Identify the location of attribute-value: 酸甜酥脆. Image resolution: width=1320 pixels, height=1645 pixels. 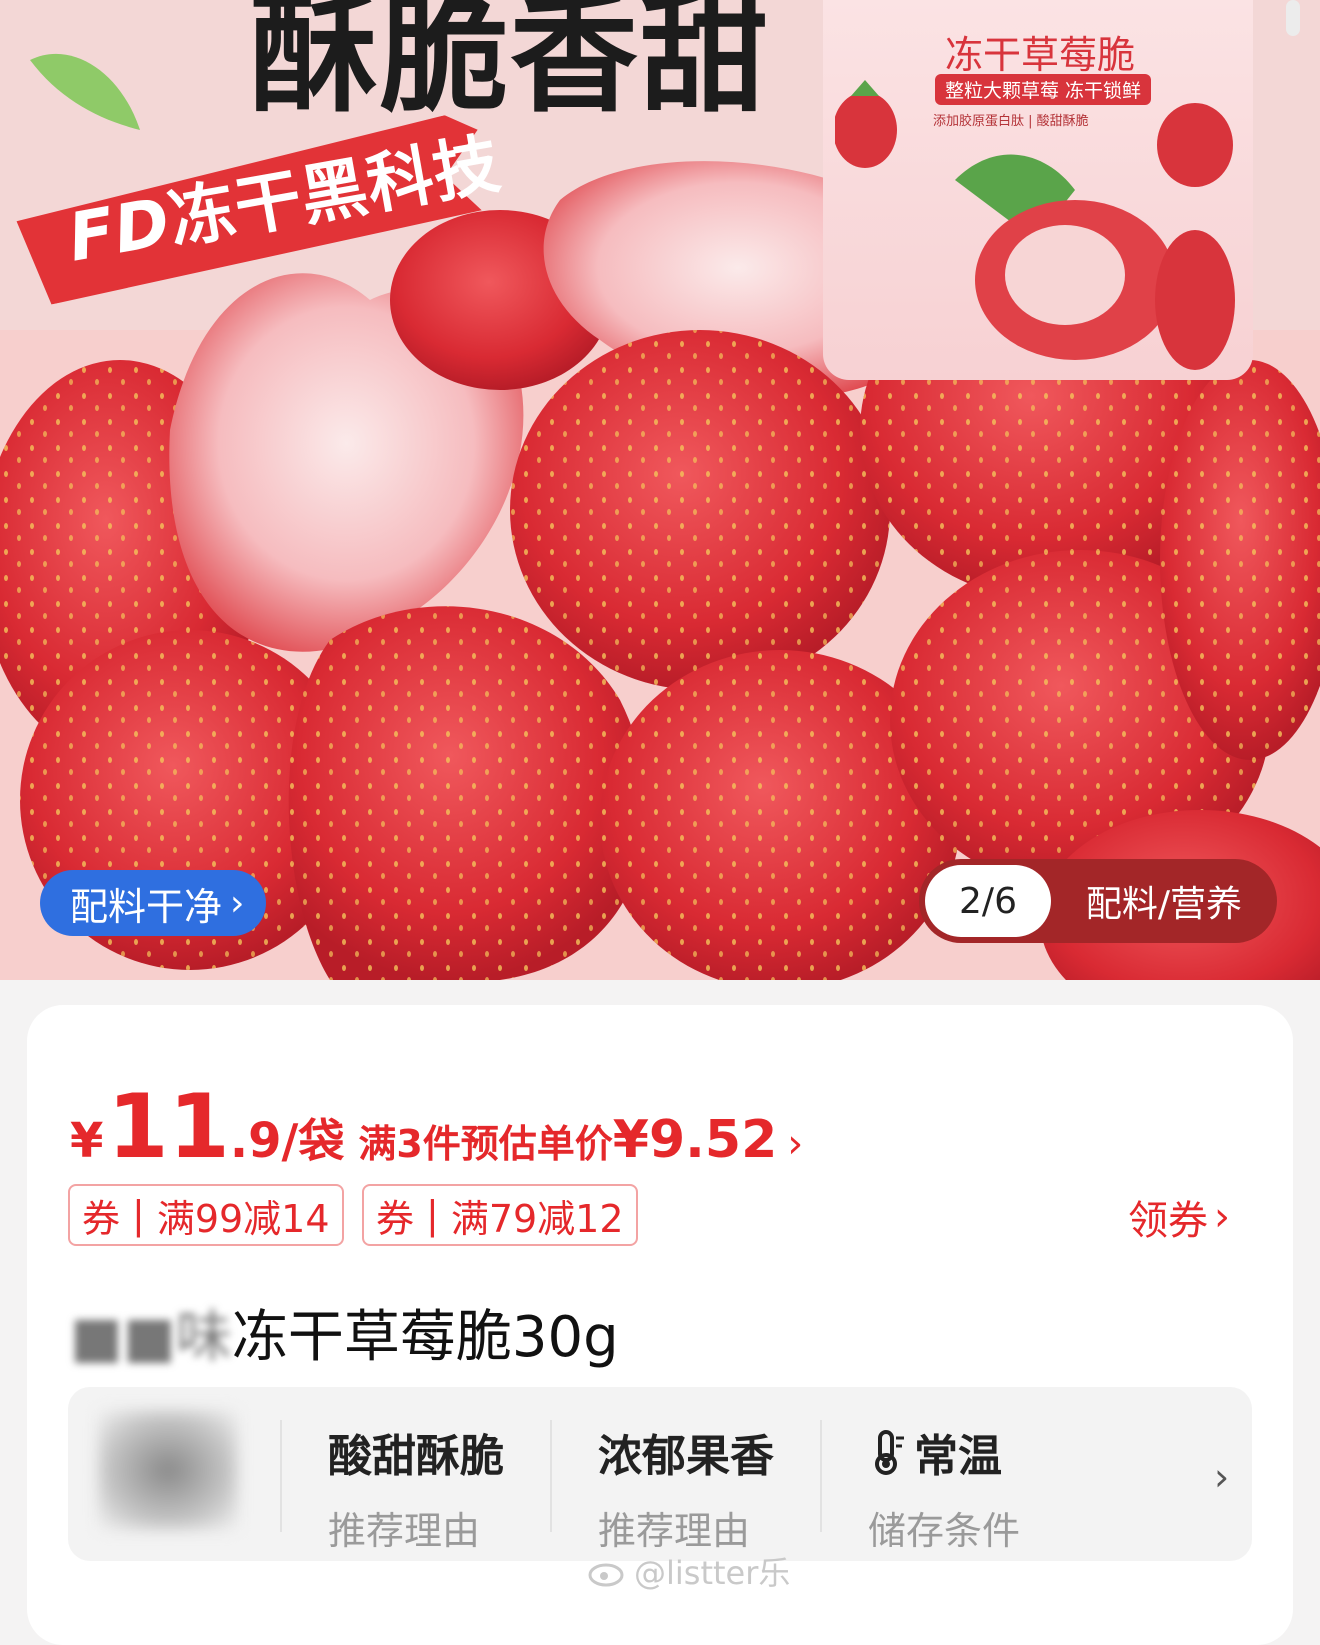
(416, 1456).